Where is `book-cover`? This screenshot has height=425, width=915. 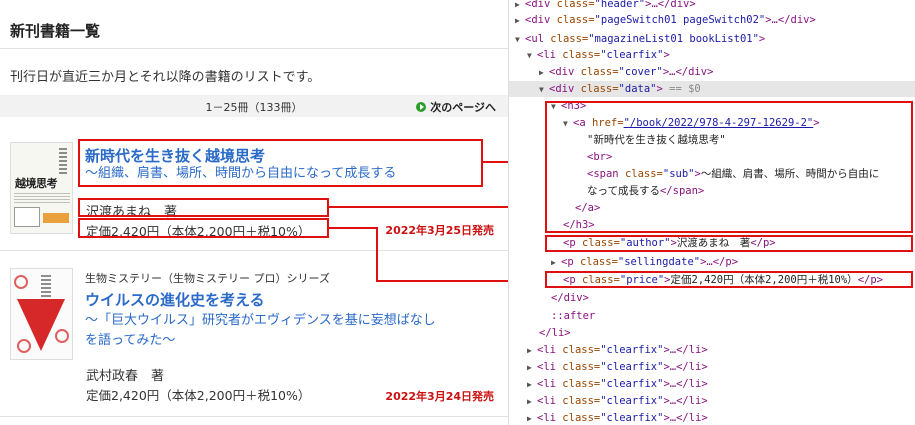 book-cover is located at coordinates (41, 314).